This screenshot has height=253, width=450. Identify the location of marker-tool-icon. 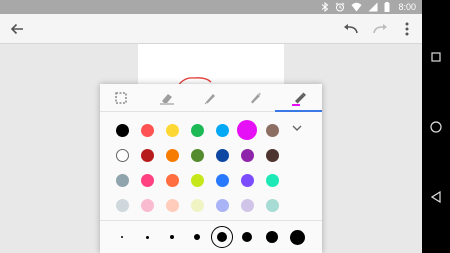
(256, 98).